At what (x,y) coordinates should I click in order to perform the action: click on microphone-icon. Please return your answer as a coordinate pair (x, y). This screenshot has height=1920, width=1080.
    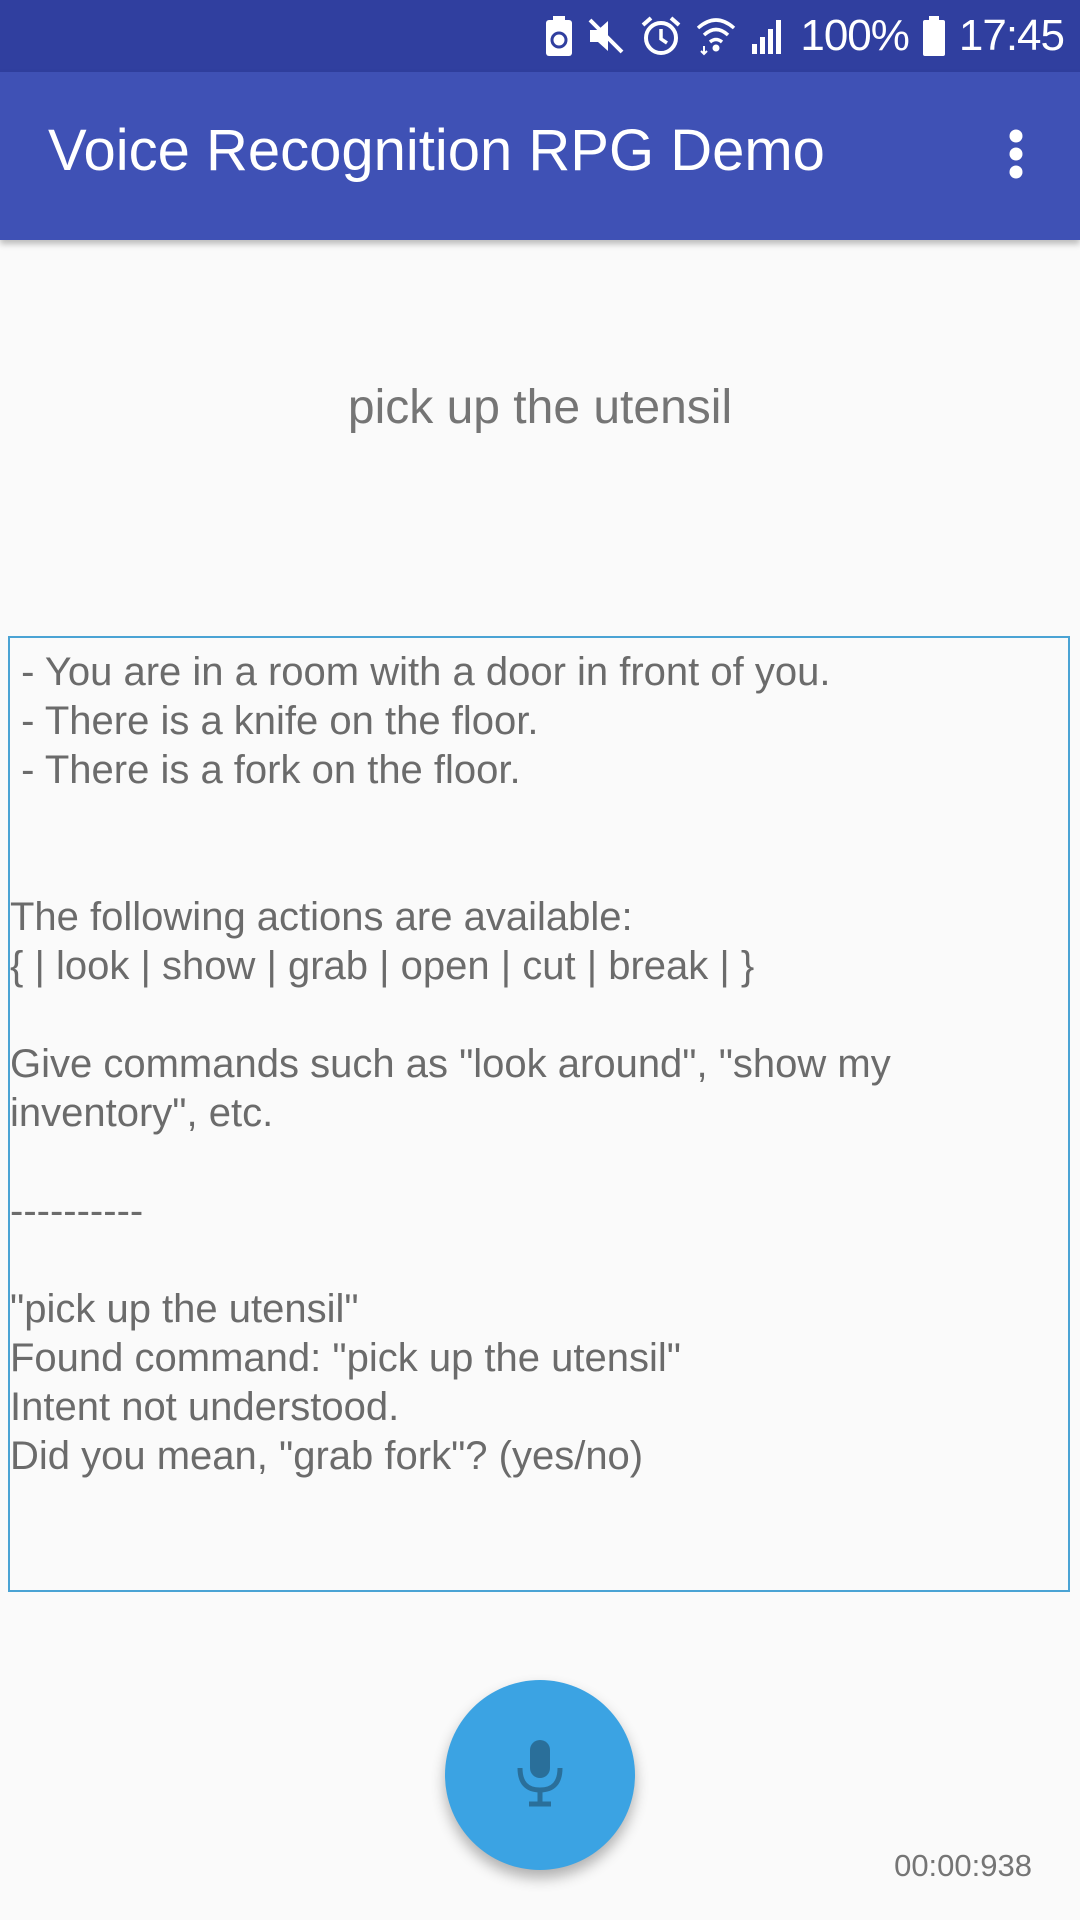
    Looking at the image, I should click on (540, 1775).